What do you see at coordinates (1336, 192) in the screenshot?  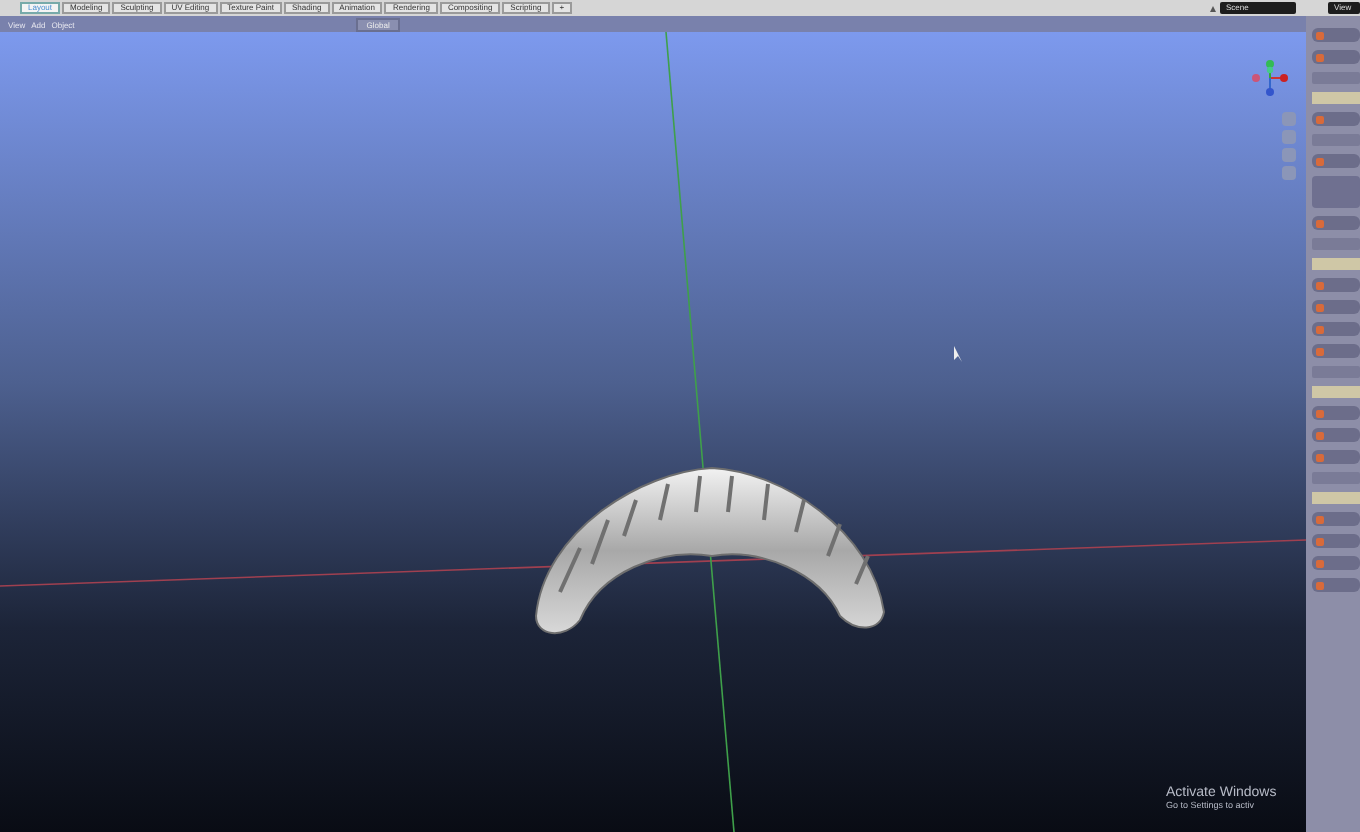 I see `panel-list` at bounding box center [1336, 192].